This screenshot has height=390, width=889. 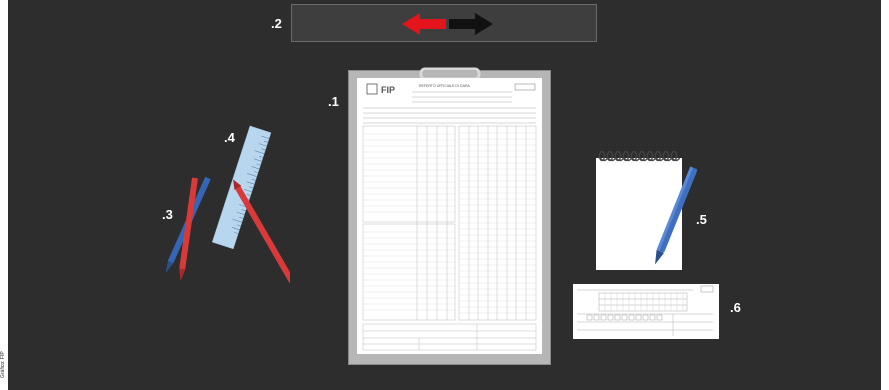 I want to click on blue-pen-icon, so click(x=672, y=218).